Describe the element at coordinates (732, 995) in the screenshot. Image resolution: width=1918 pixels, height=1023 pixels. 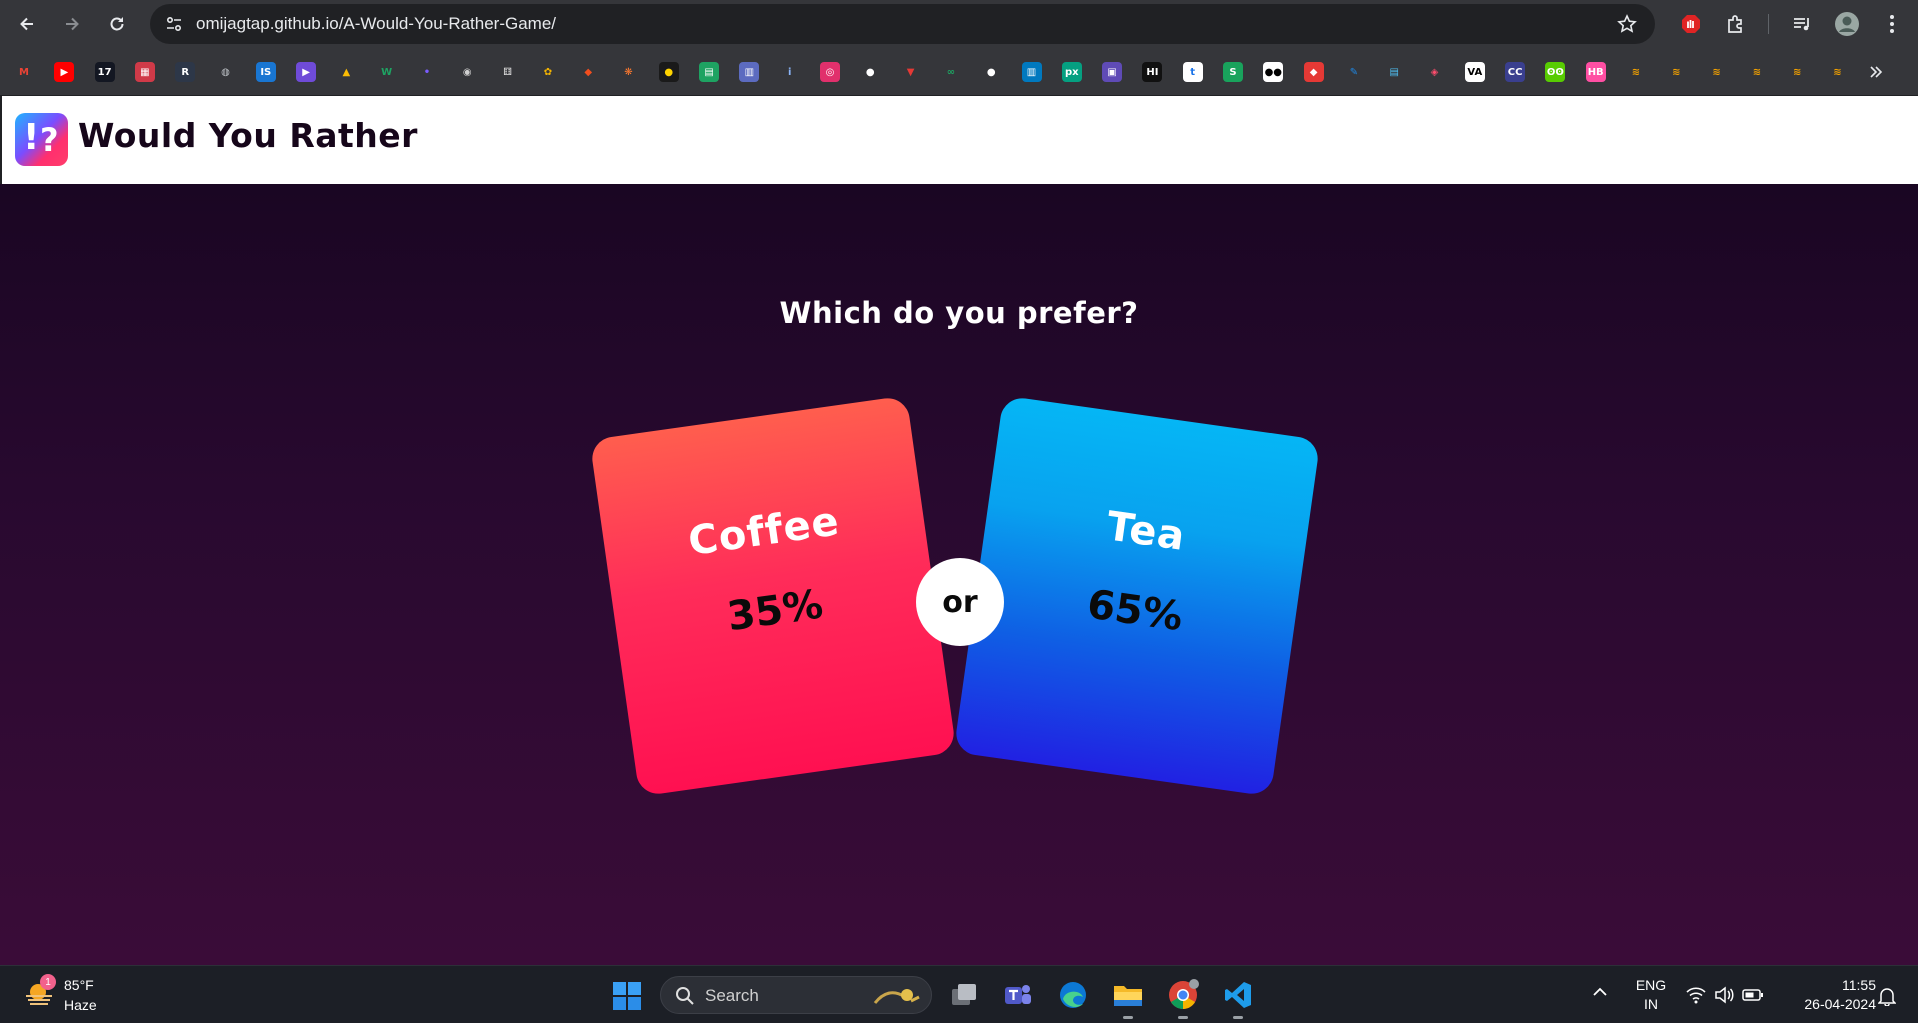
I see `search-placeholder: Search` at that location.